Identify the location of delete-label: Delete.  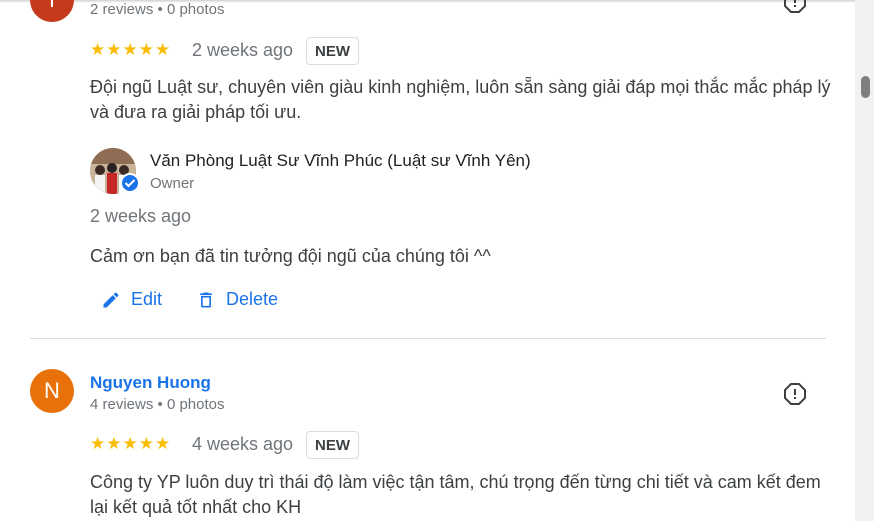
(252, 299).